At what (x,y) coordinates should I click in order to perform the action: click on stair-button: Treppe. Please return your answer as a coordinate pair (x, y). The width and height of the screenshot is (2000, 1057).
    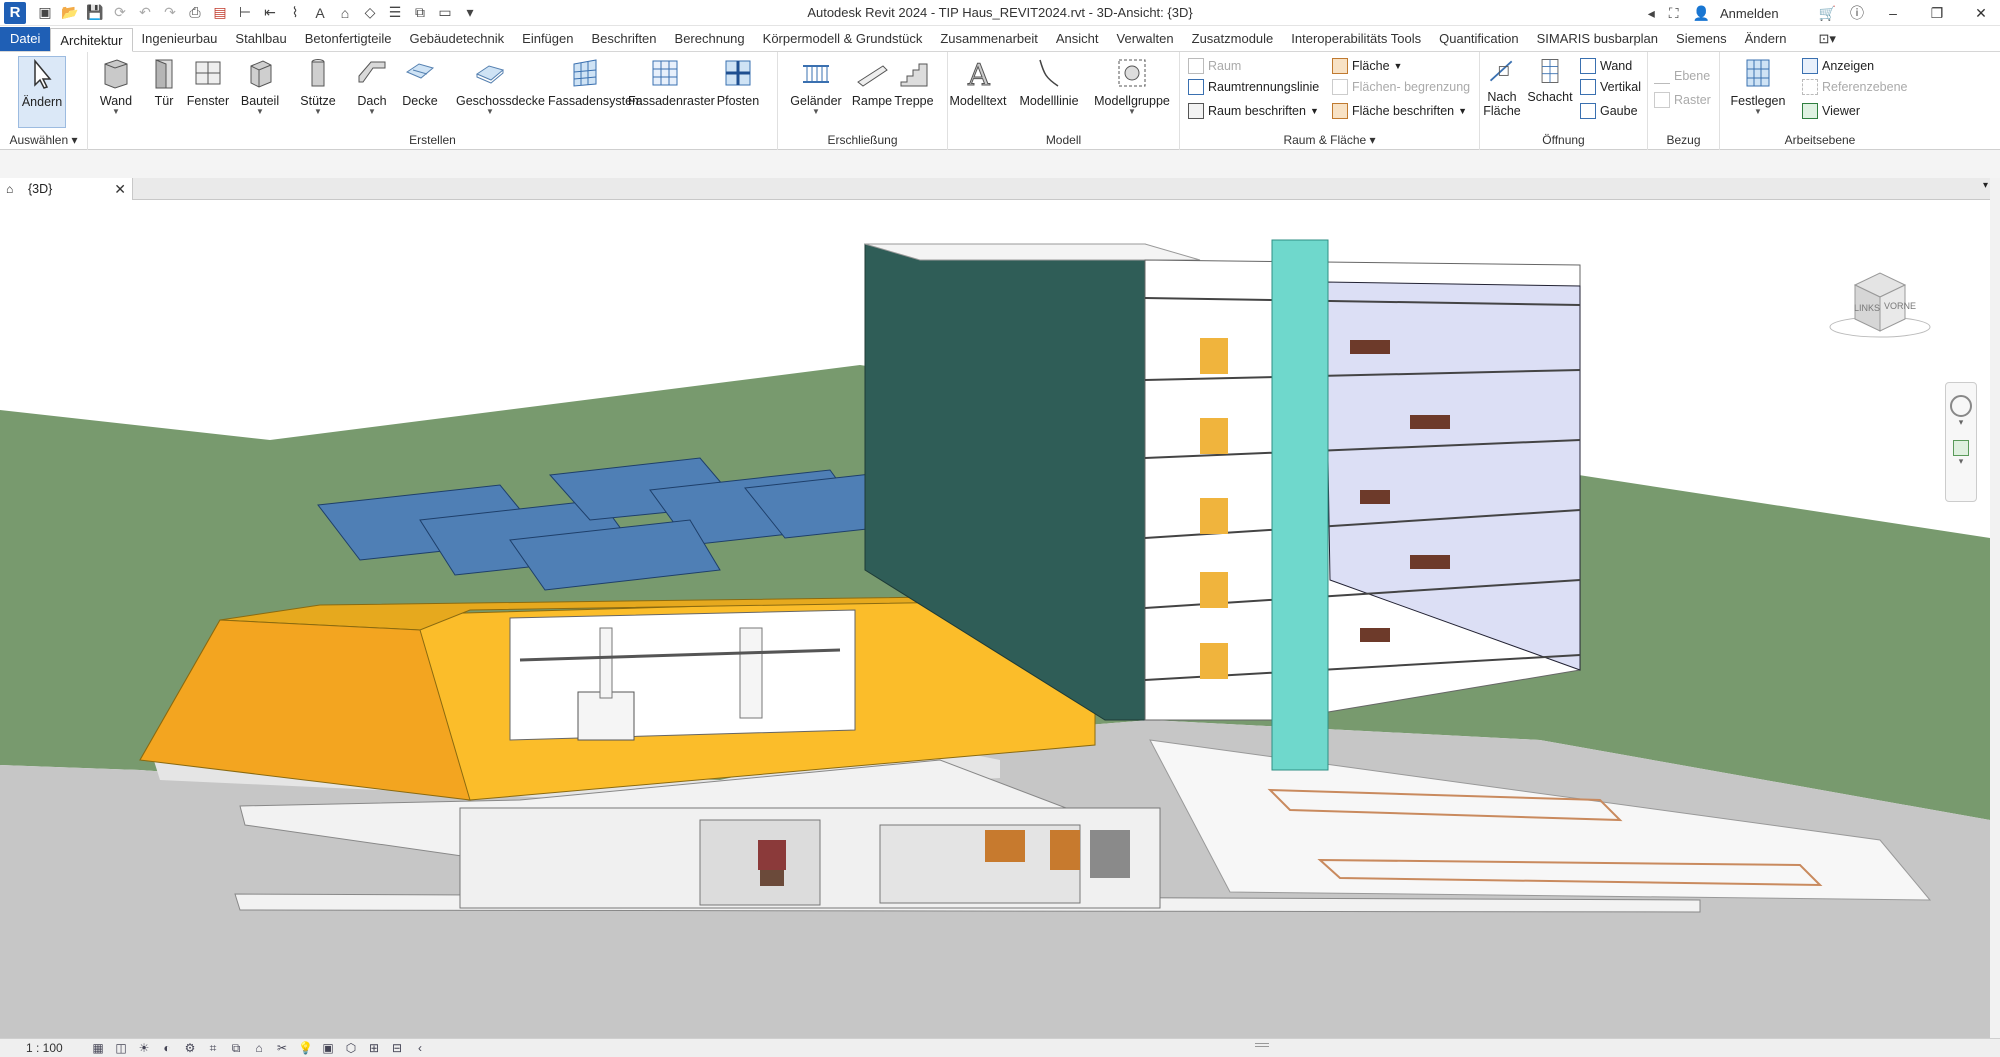
    Looking at the image, I should click on (914, 82).